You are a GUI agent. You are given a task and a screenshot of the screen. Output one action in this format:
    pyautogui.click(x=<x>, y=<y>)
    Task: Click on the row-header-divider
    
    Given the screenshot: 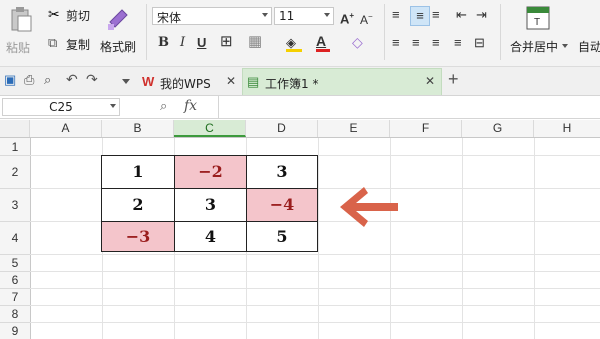 What is the action you would take?
    pyautogui.click(x=30, y=238)
    